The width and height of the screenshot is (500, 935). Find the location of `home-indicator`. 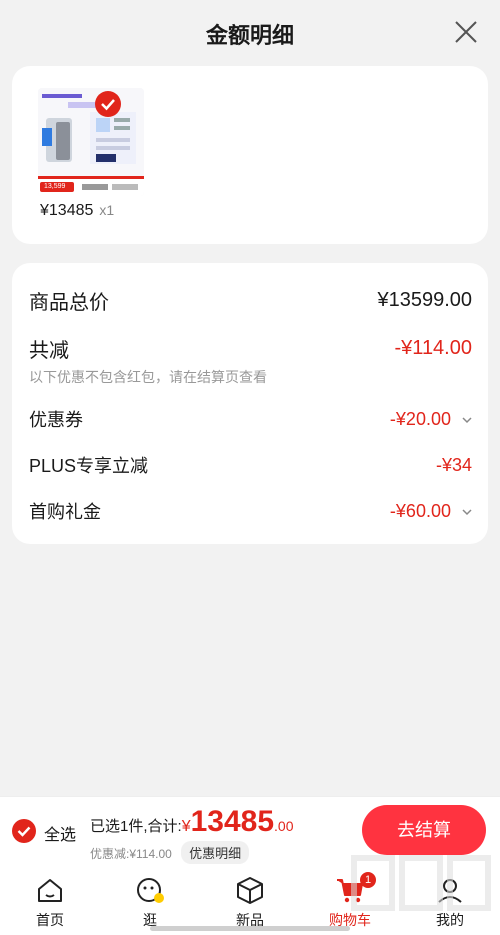

home-indicator is located at coordinates (250, 928).